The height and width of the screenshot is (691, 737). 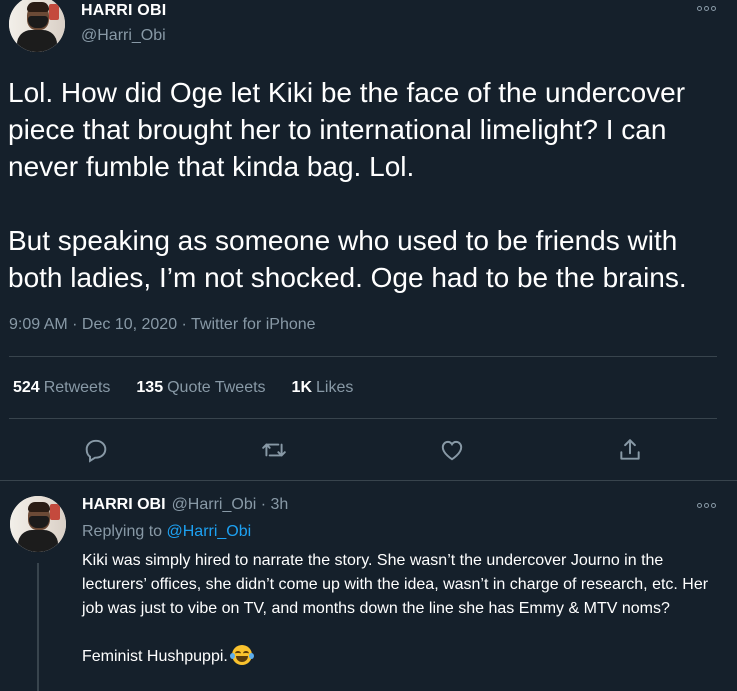 I want to click on likes-label: Likes, so click(x=335, y=387).